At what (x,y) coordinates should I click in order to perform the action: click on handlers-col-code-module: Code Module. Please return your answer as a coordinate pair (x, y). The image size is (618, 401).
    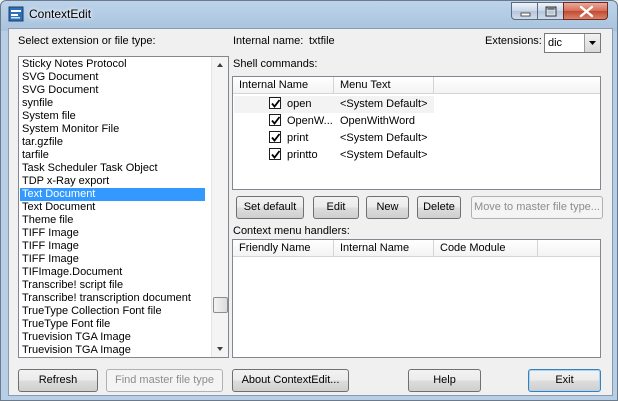
    Looking at the image, I should click on (486, 248).